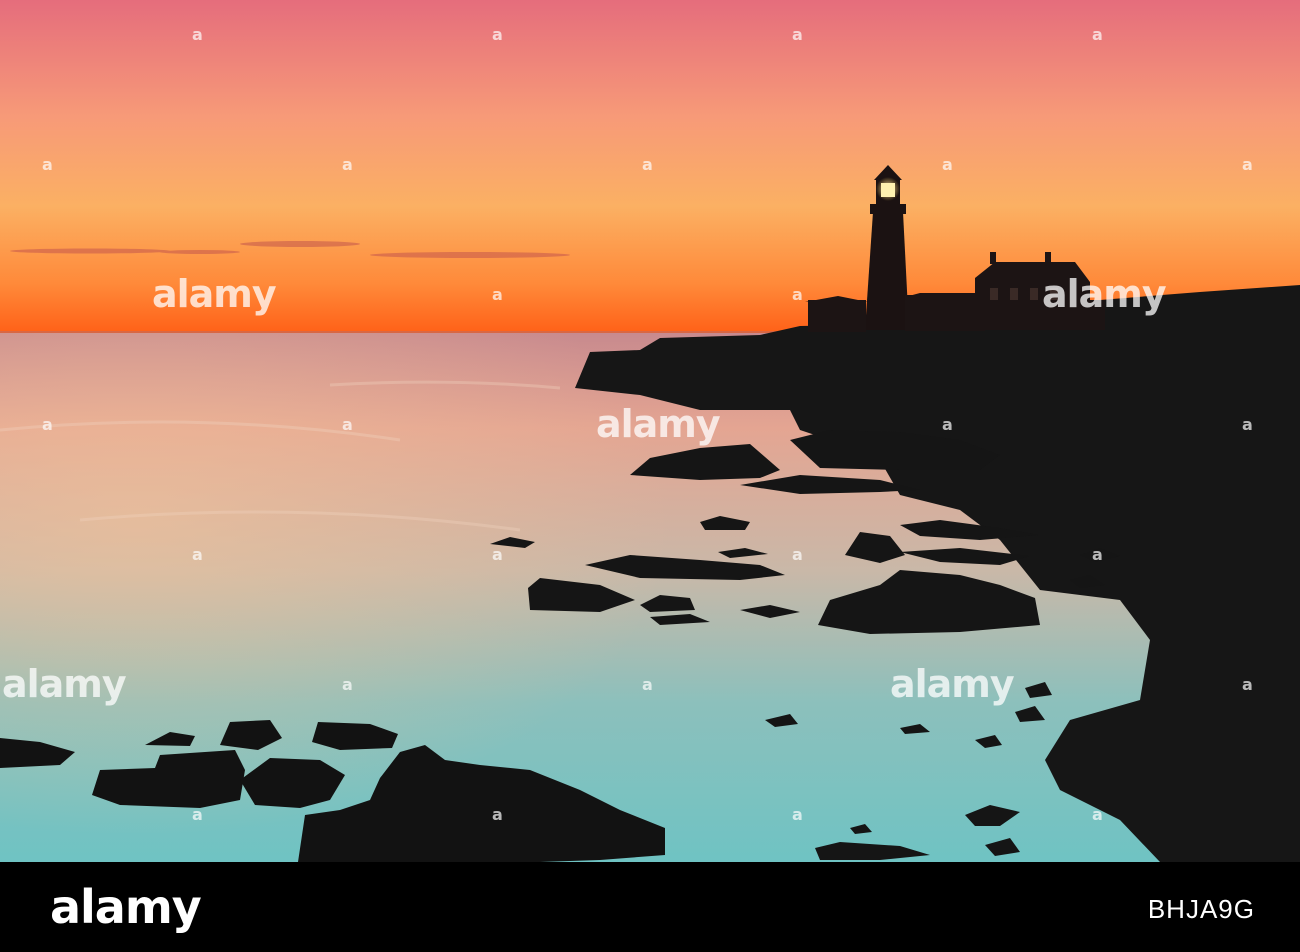 This screenshot has width=1300, height=952. Describe the element at coordinates (650, 907) in the screenshot. I see `stock-footer-bar: alamy BHJA9G` at that location.